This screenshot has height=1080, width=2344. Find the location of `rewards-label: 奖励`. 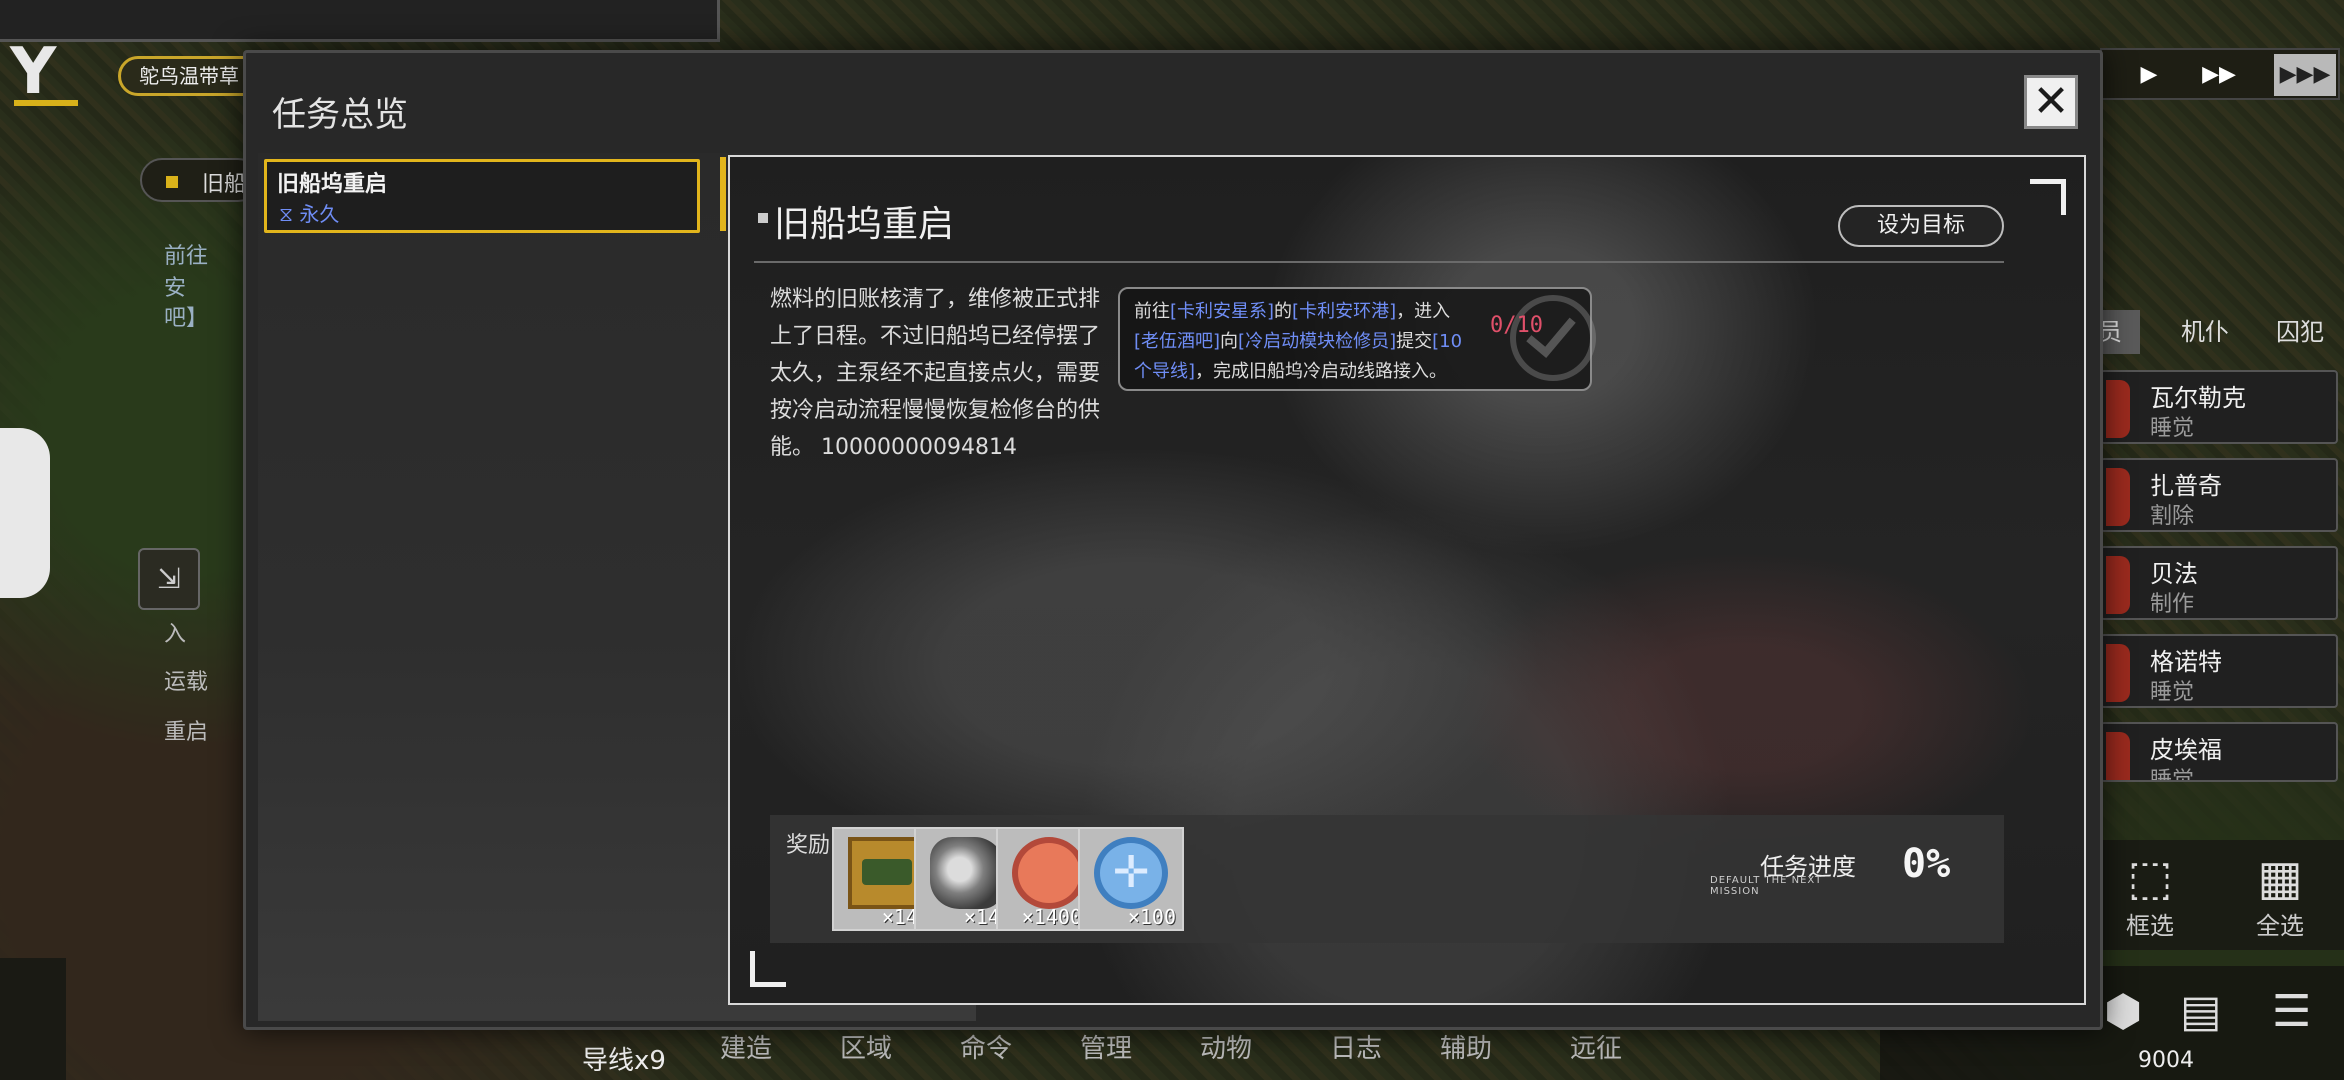

rewards-label: 奖励 is located at coordinates (808, 845).